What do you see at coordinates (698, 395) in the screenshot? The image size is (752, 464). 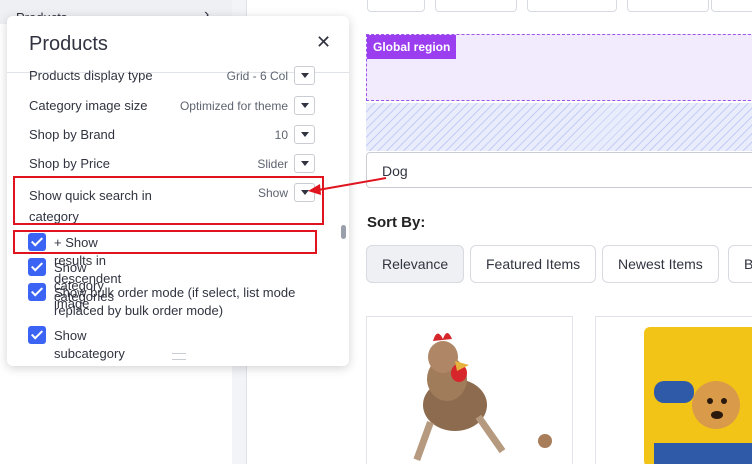 I see `dog-food-bag-image` at bounding box center [698, 395].